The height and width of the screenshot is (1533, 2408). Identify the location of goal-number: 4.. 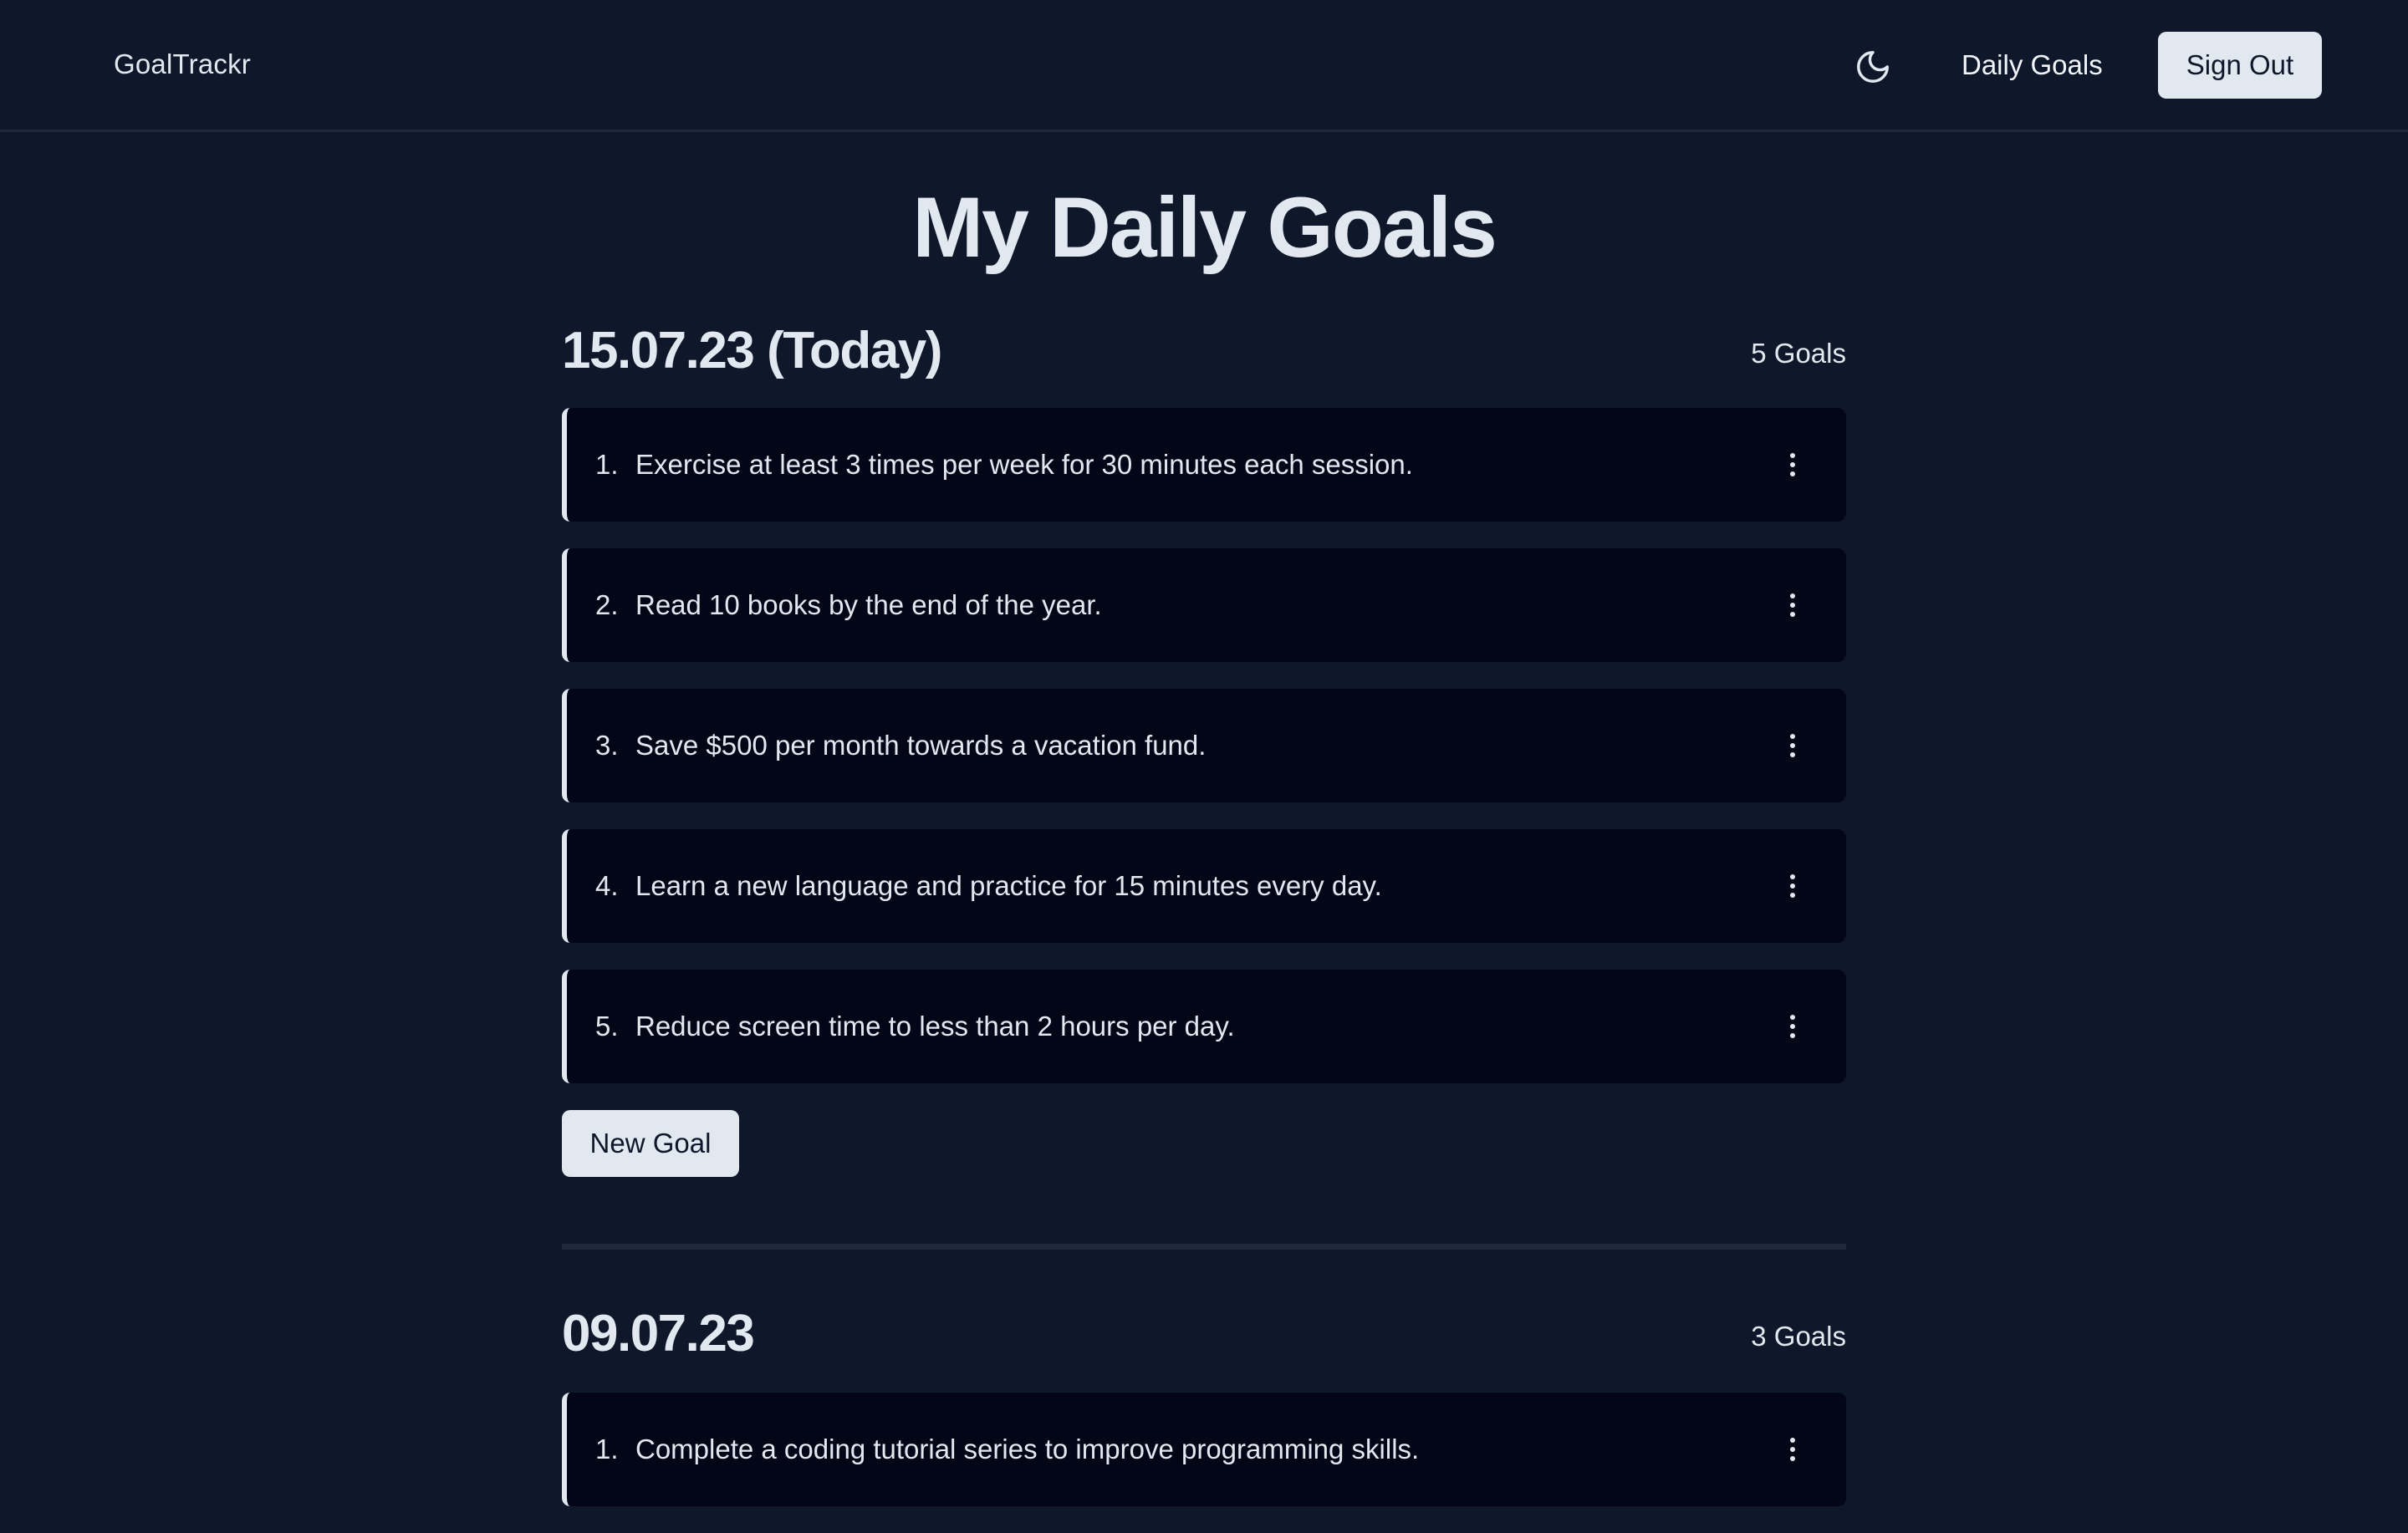
(607, 886).